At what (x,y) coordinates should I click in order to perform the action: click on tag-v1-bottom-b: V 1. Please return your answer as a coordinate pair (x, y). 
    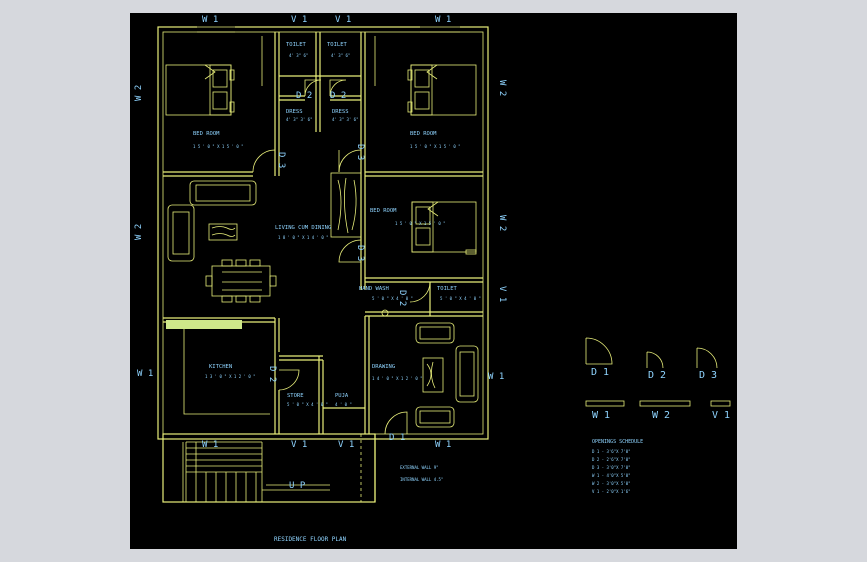
    Looking at the image, I should click on (346, 445).